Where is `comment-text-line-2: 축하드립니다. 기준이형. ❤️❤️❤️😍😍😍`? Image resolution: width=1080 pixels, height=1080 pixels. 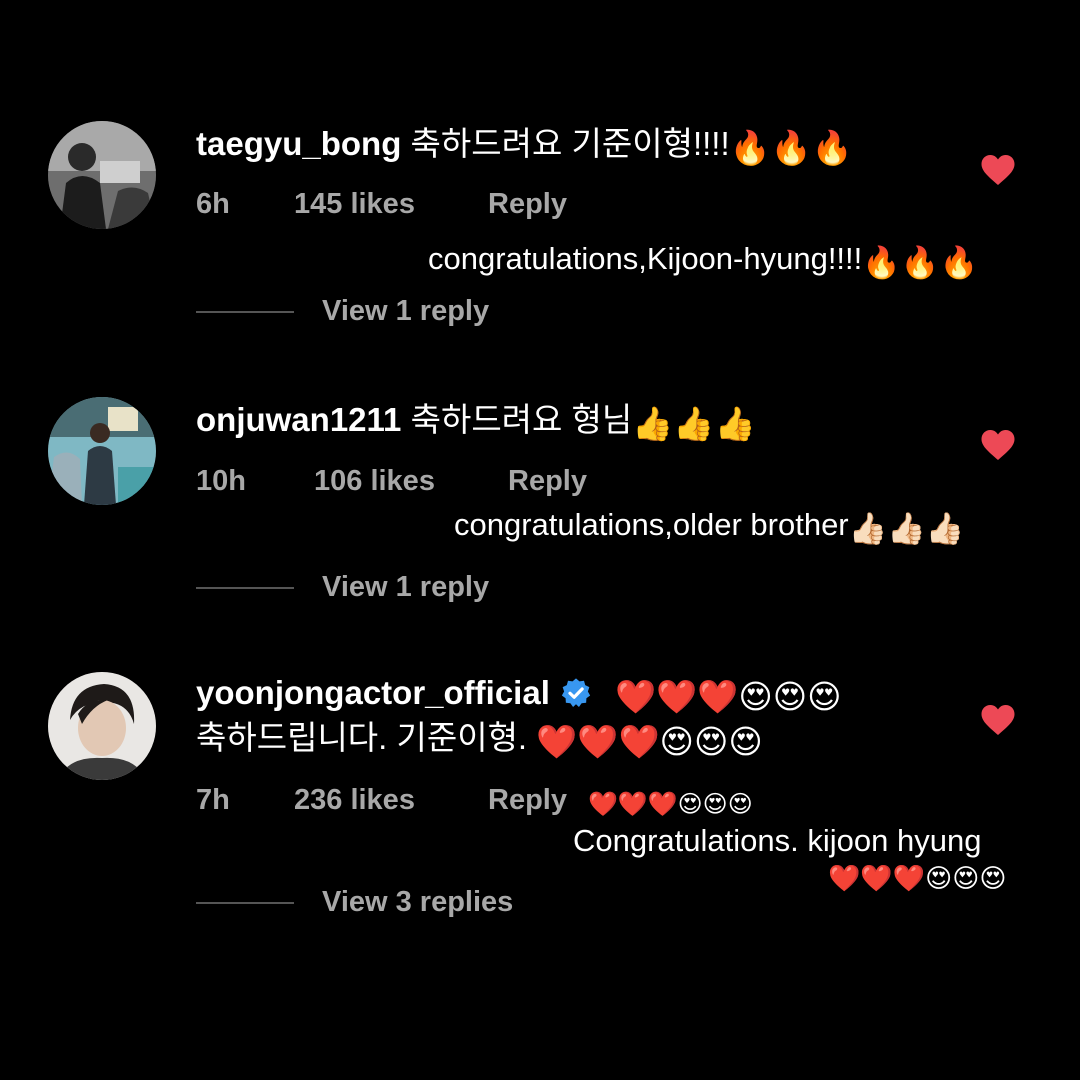 comment-text-line-2: 축하드립니다. 기준이형. ❤️❤️❤️😍😍😍 is located at coordinates (479, 740).